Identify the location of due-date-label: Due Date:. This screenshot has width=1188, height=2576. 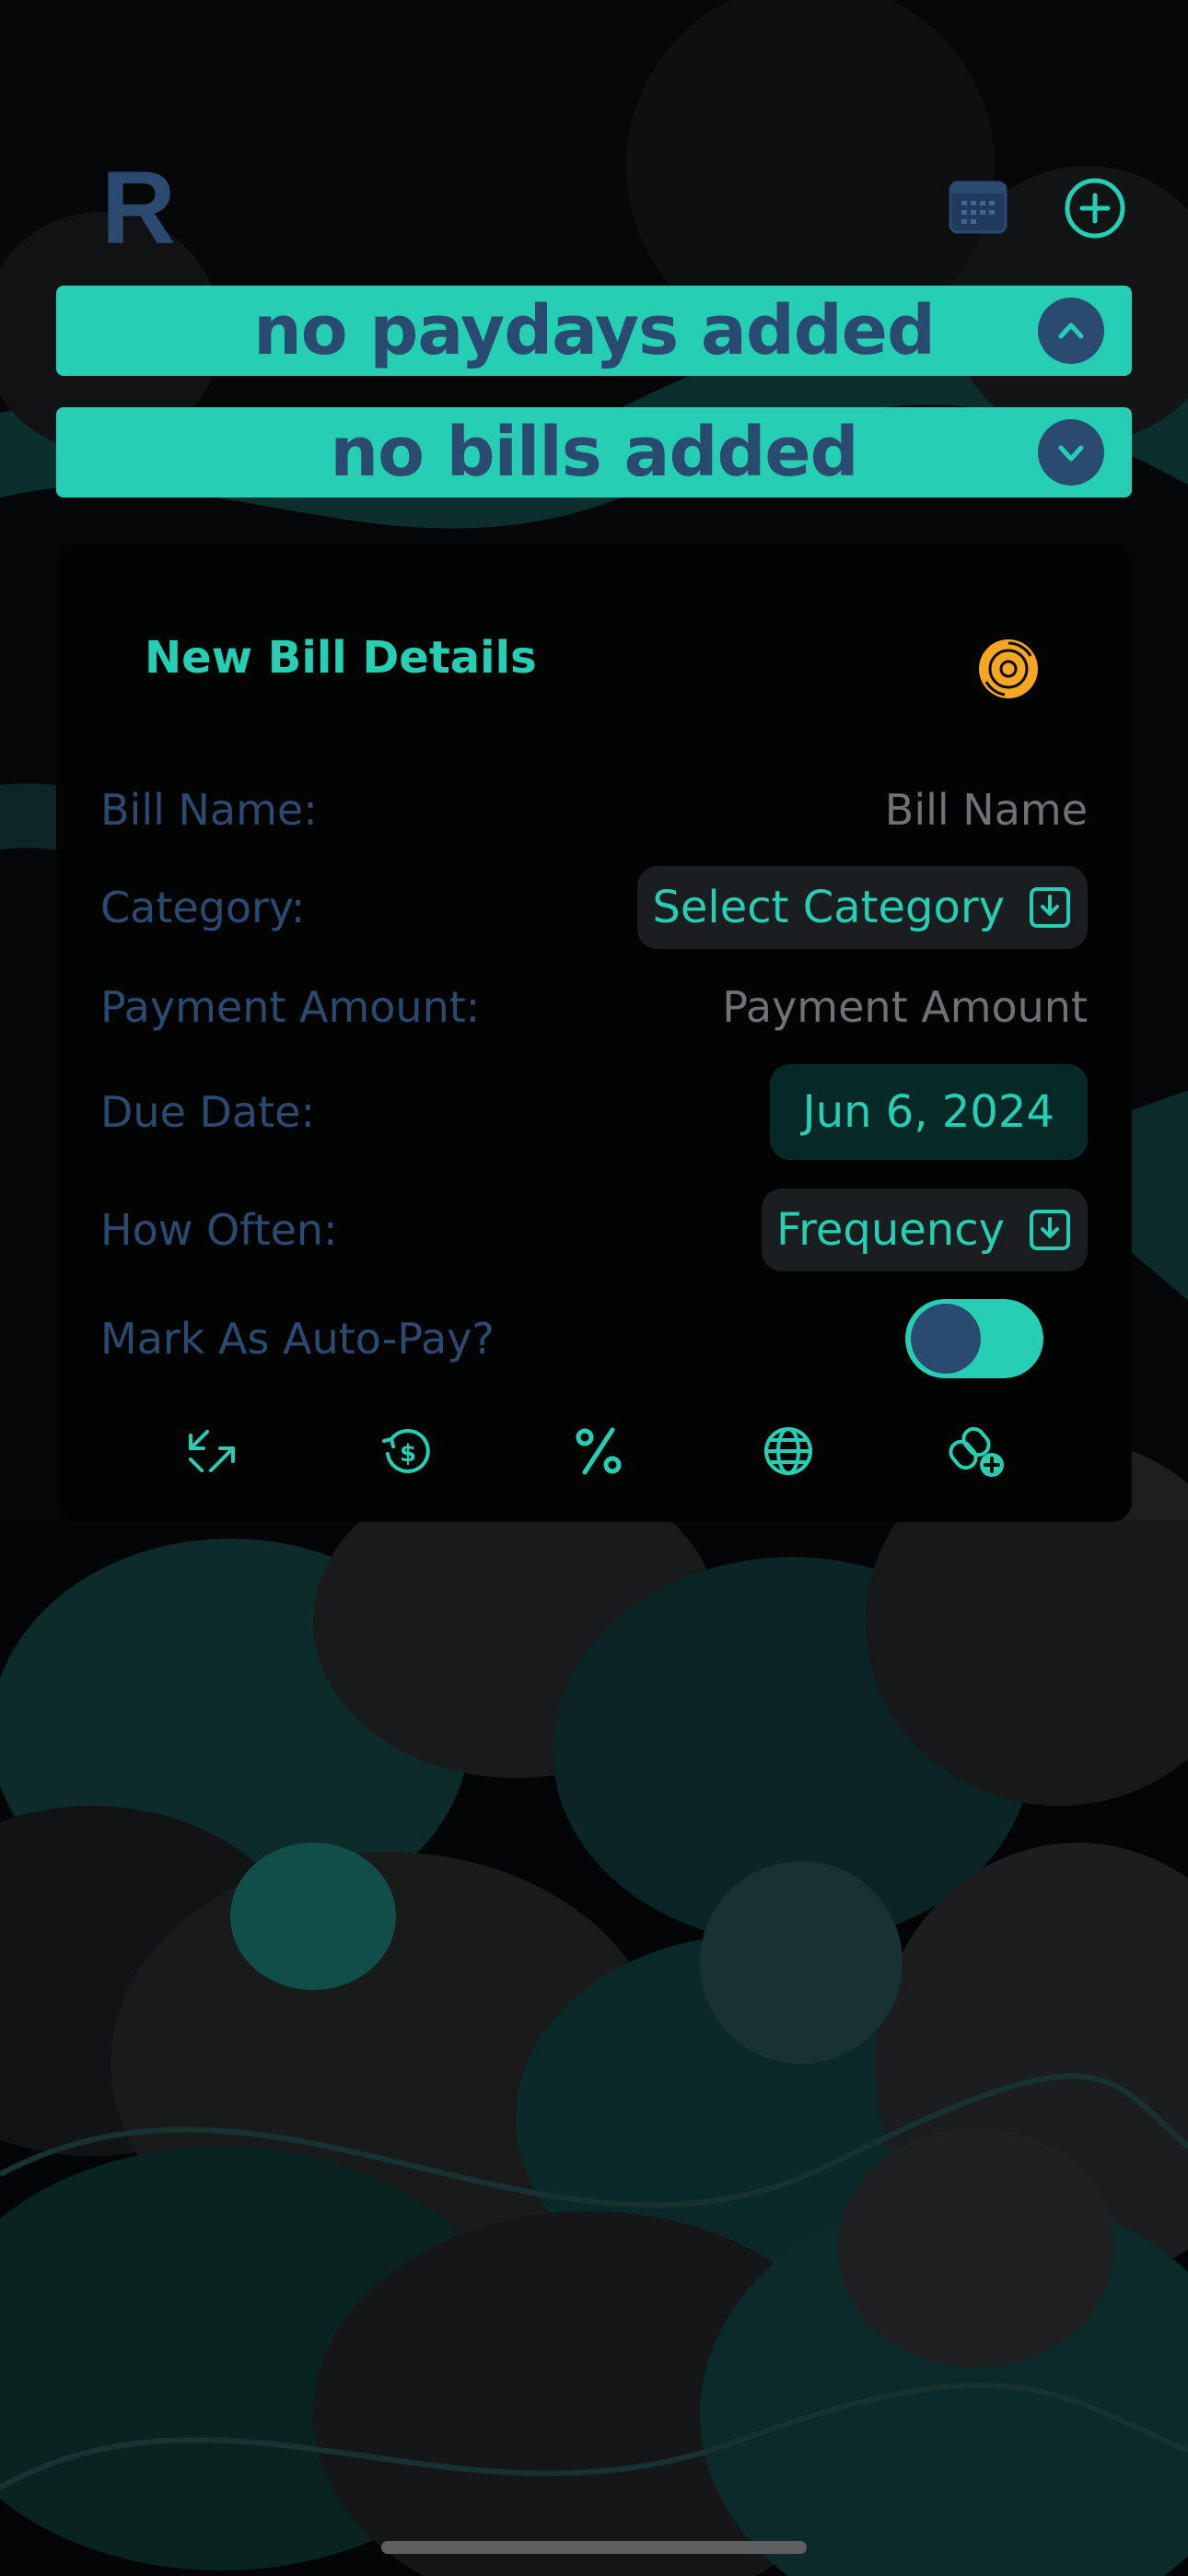
(207, 1112).